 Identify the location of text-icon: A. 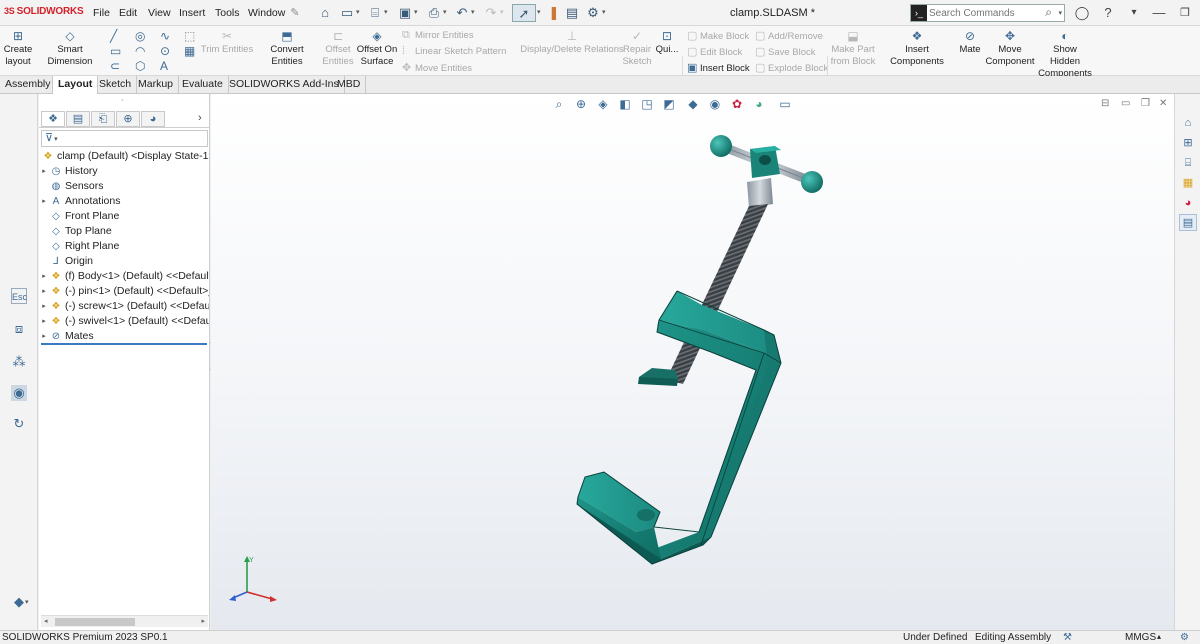
(167, 66).